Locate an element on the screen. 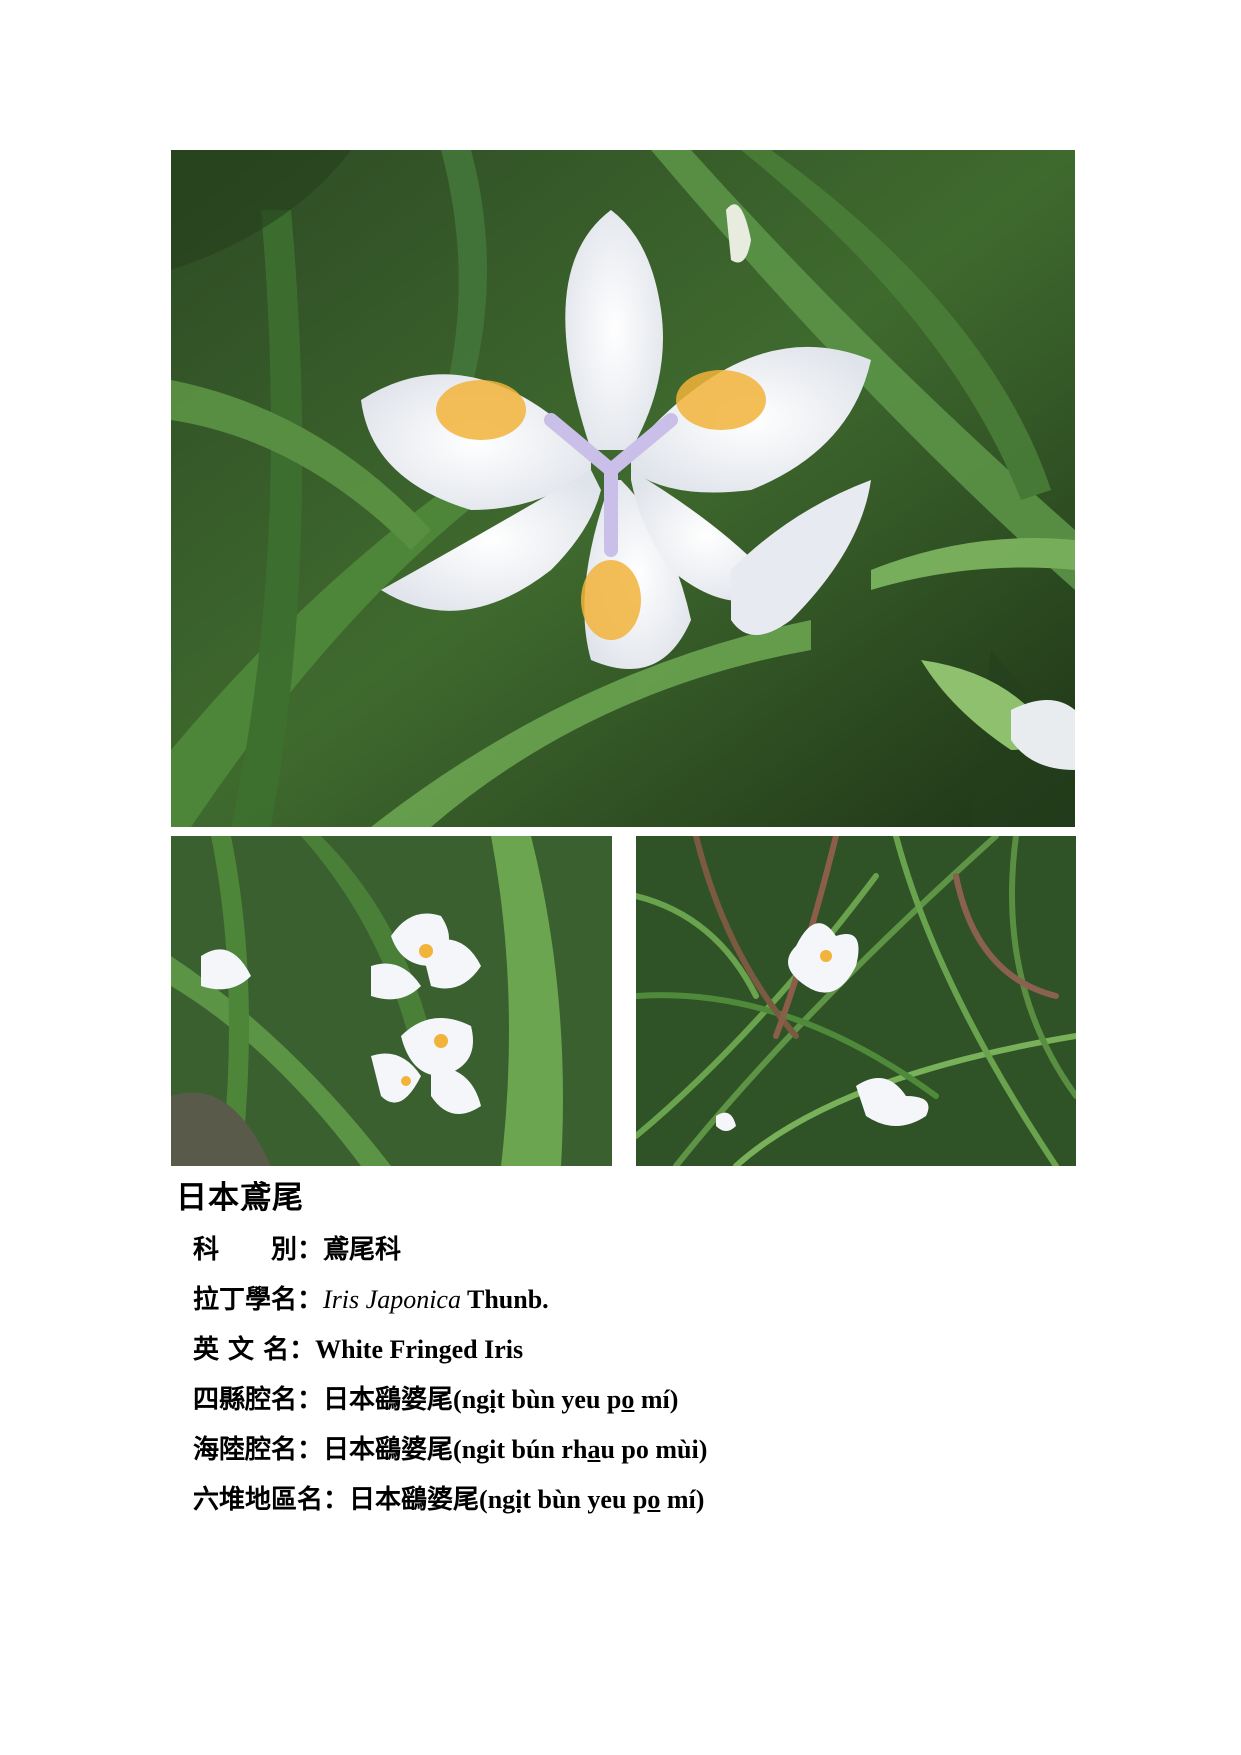 The height and width of the screenshot is (1755, 1241). family-label: 科 別 is located at coordinates (245, 1250).